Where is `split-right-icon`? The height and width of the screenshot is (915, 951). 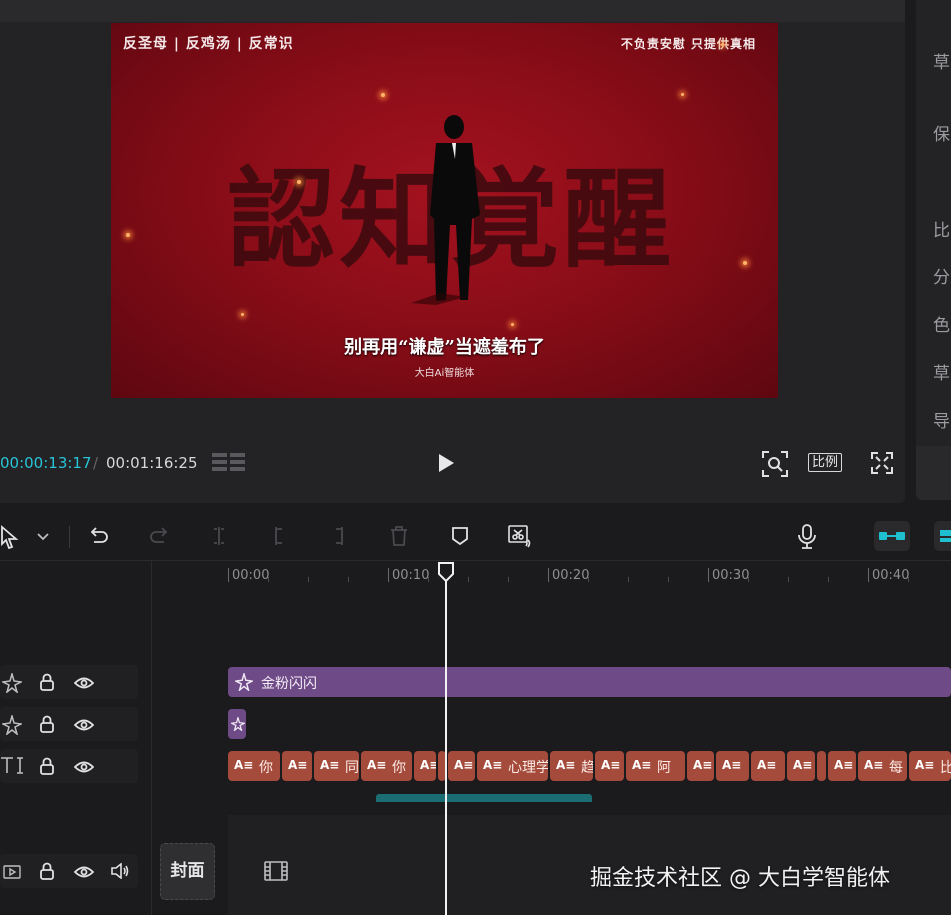 split-right-icon is located at coordinates (339, 536).